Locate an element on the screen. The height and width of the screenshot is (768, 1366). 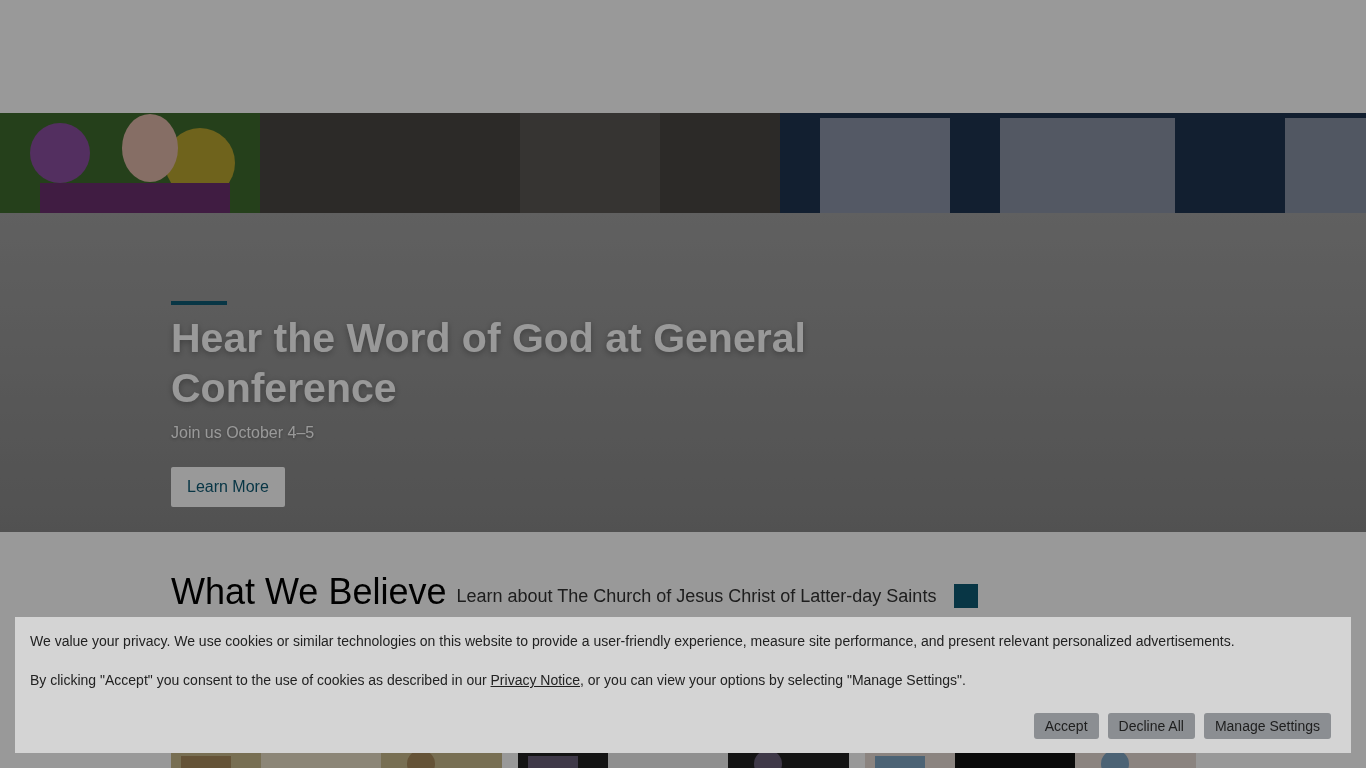
privacy-notice-link: Privacy Notice is located at coordinates (535, 680).